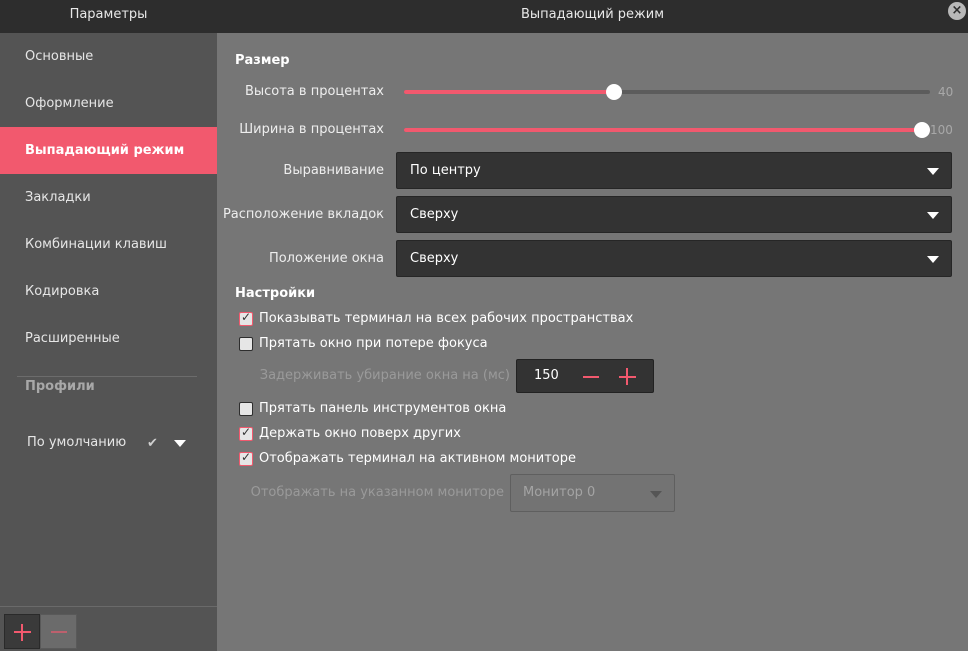 This screenshot has width=968, height=651. What do you see at coordinates (314, 91) in the screenshot?
I see `height-label: Высота в процентах` at bounding box center [314, 91].